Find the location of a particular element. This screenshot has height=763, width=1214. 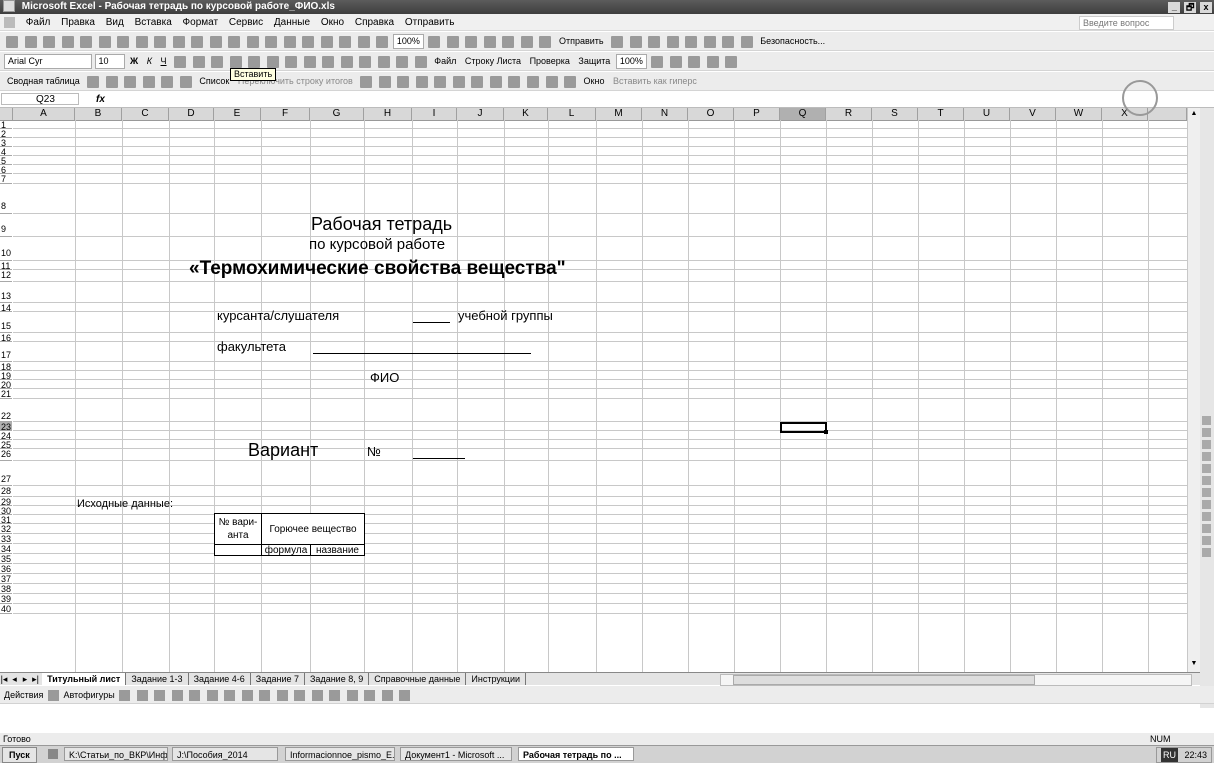

group-cell: учебной группы is located at coordinates (505, 315).